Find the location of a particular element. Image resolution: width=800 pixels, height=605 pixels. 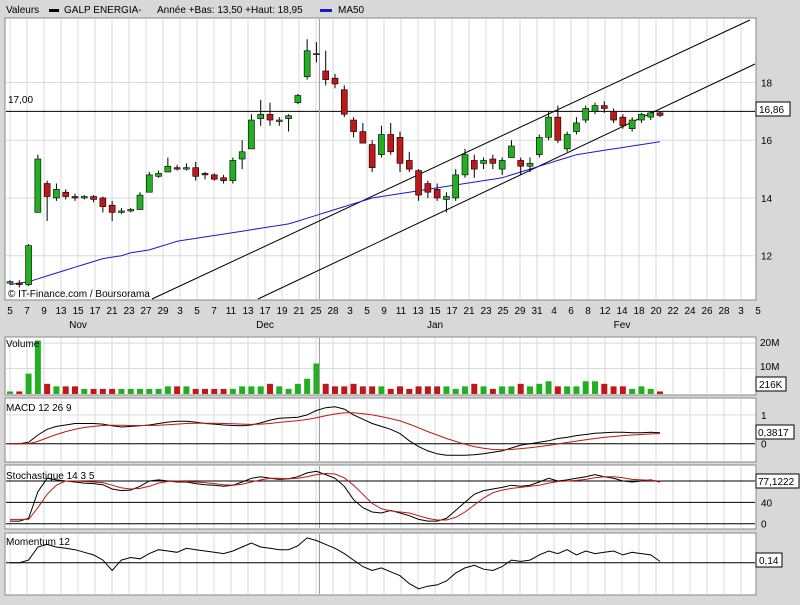

macd-title: MACD 12 26 9 is located at coordinates (39, 408).